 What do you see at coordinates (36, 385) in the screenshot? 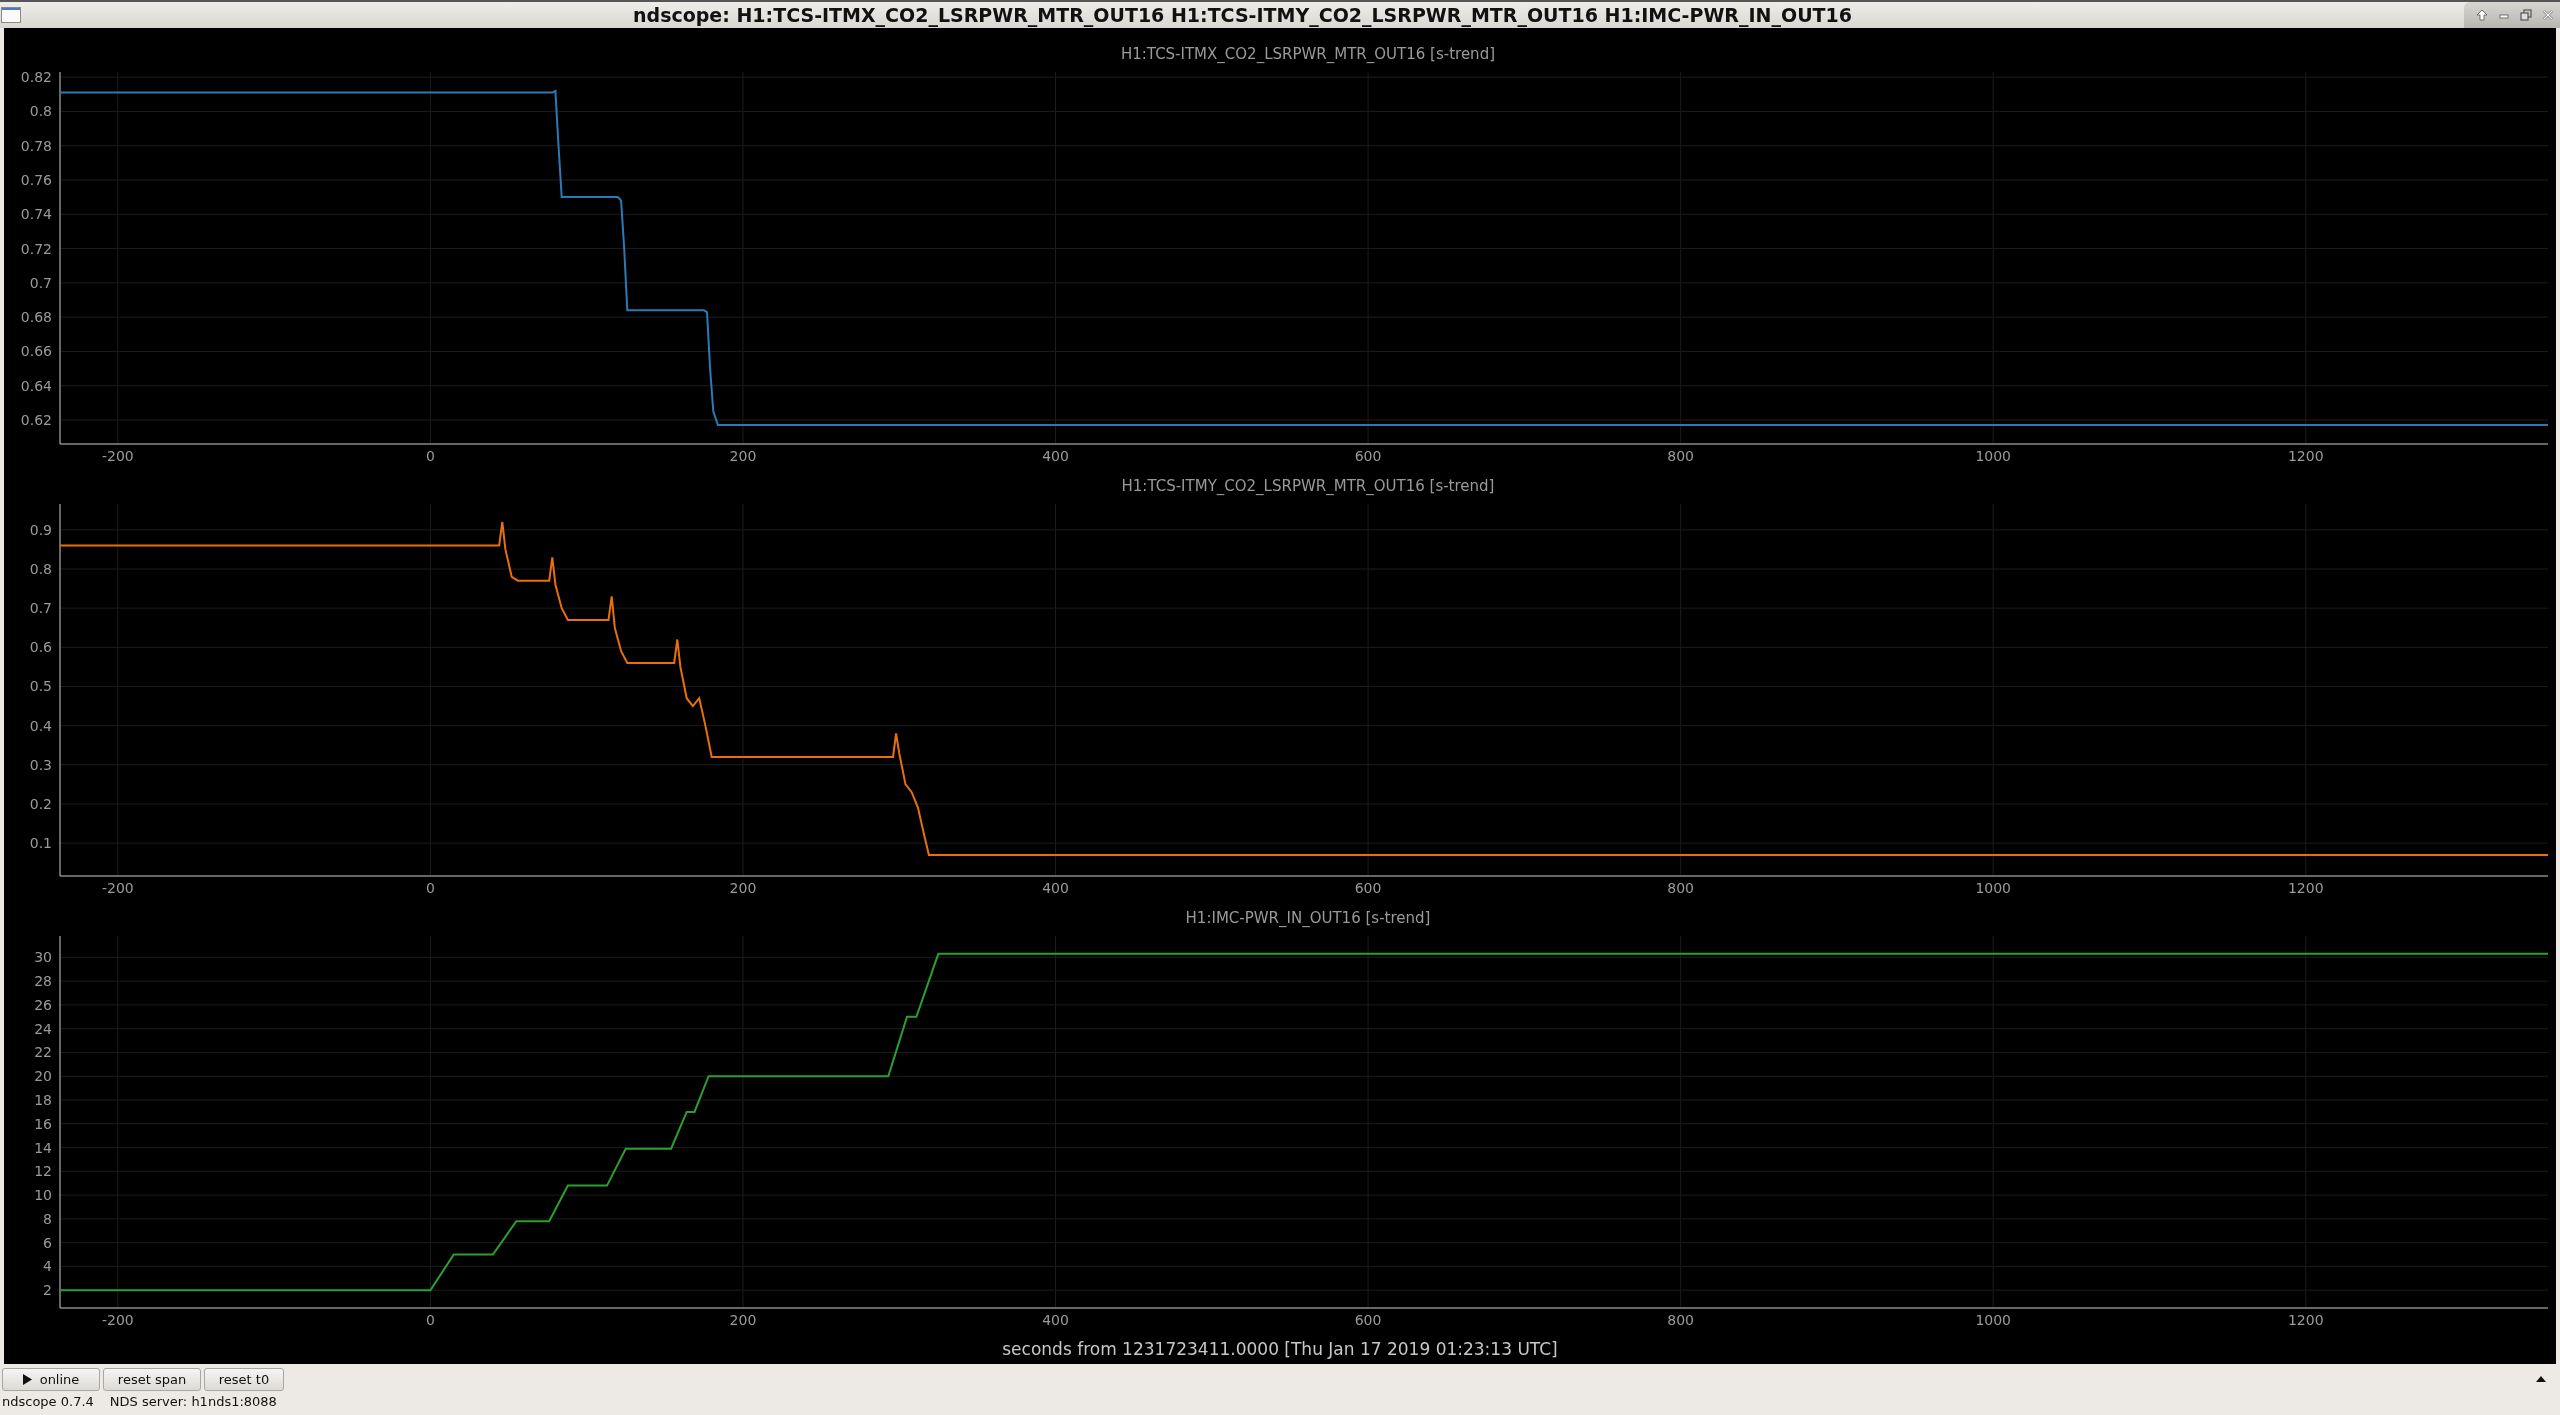
I see `axis-tick-label: 0.64` at bounding box center [36, 385].